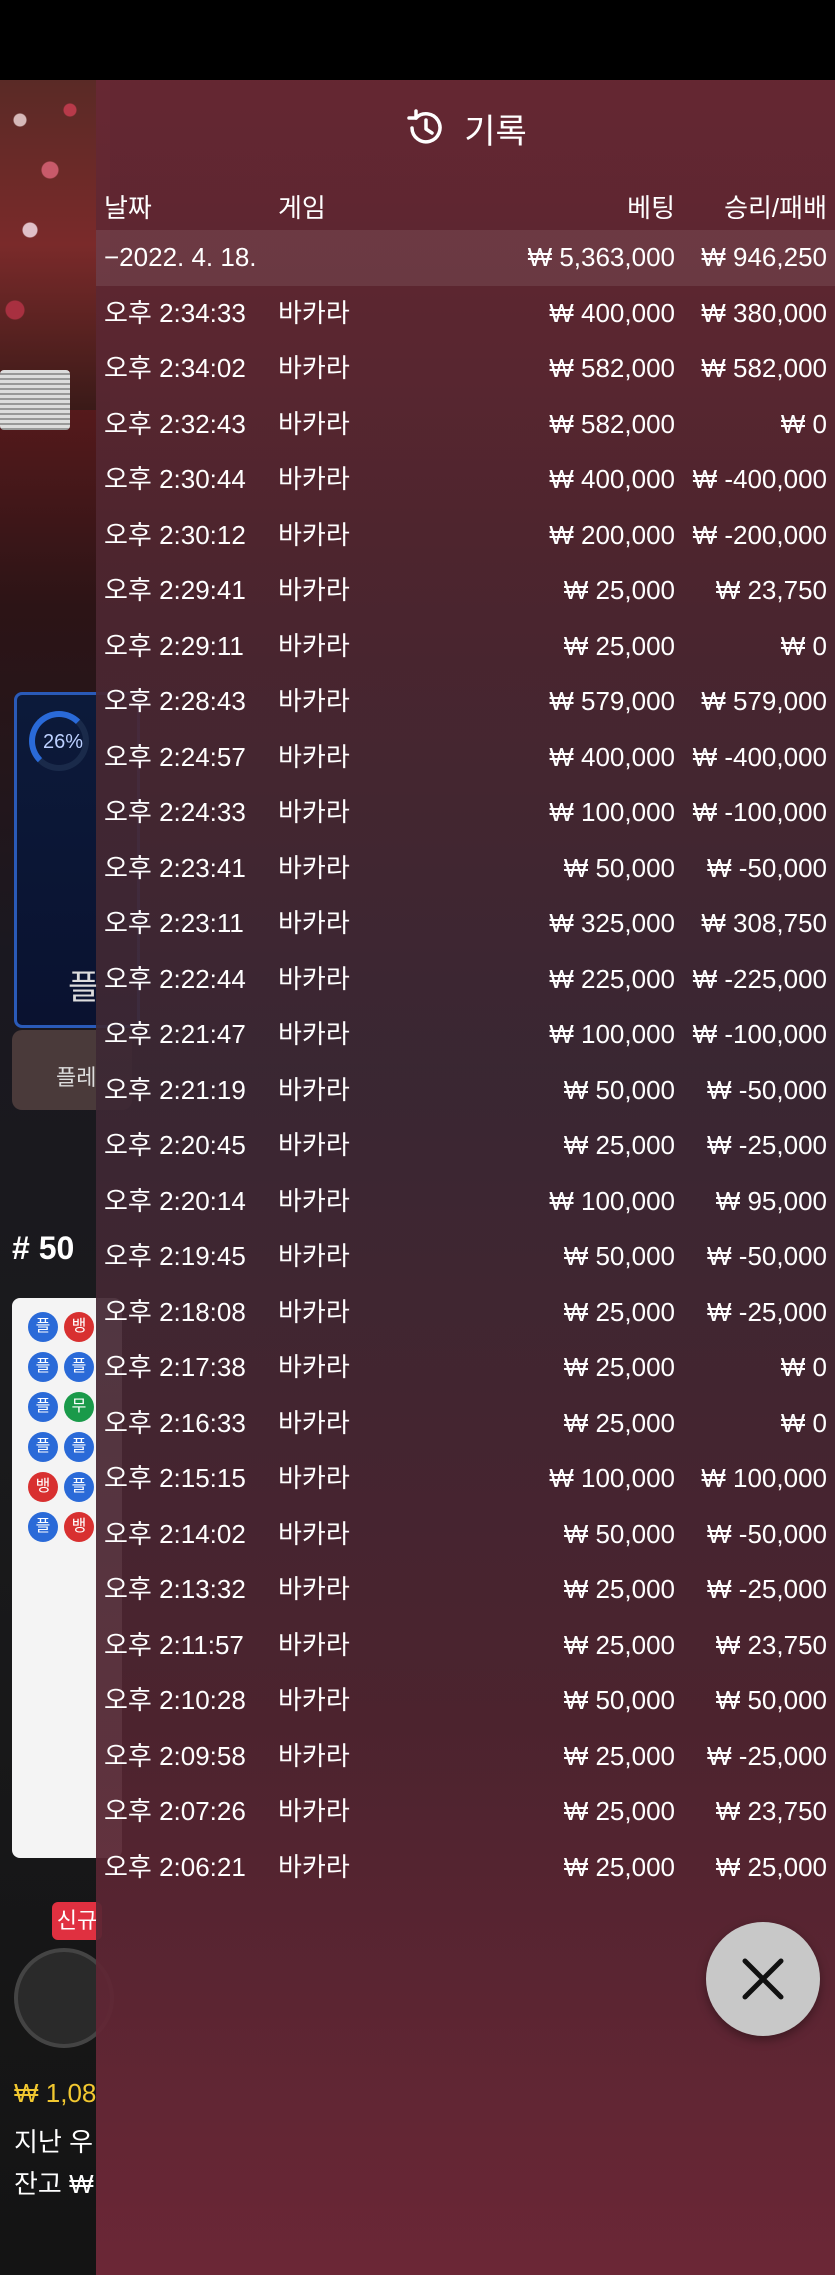 The image size is (835, 2275). Describe the element at coordinates (465, 369) in the screenshot. I see `history-row: 오후 2:34:02 바카라 ₩ 582,000 ₩ 582,000` at that location.